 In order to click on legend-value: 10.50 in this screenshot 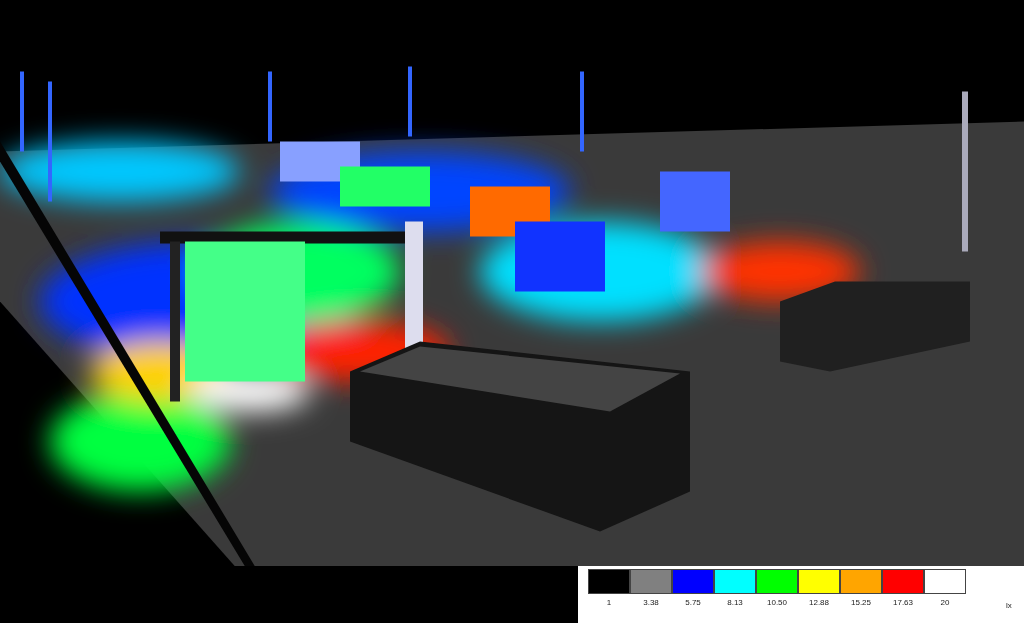, I will do `click(777, 603)`.